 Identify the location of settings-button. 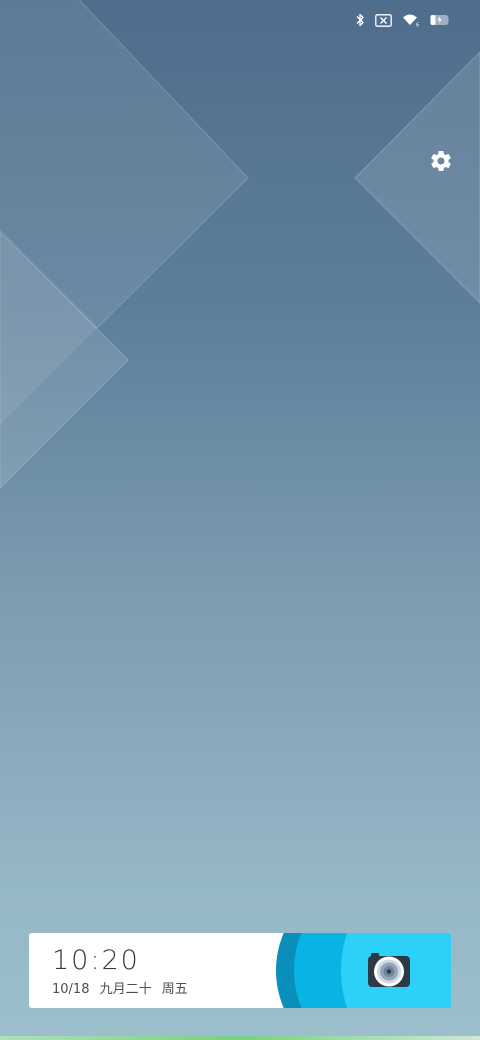
(441, 161).